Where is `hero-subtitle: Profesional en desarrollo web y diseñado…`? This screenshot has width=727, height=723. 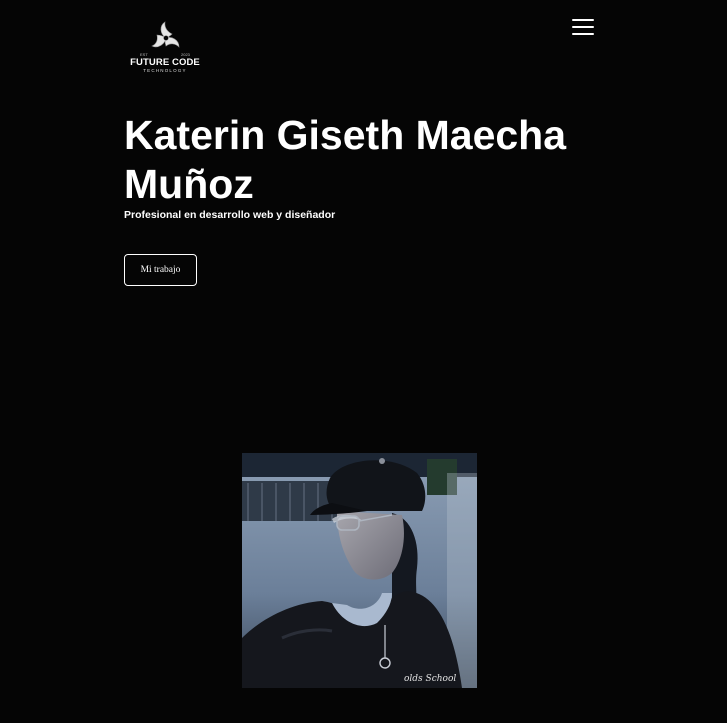 hero-subtitle: Profesional en desarrollo web y diseñado… is located at coordinates (230, 215).